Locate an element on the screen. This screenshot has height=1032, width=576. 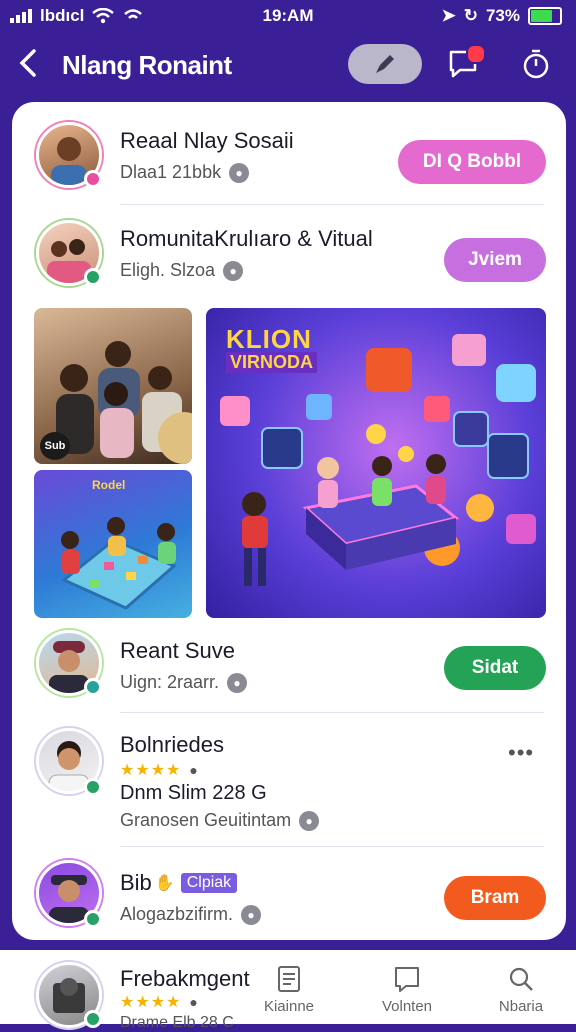
media-caption: Sub is located at coordinates (55, 446).